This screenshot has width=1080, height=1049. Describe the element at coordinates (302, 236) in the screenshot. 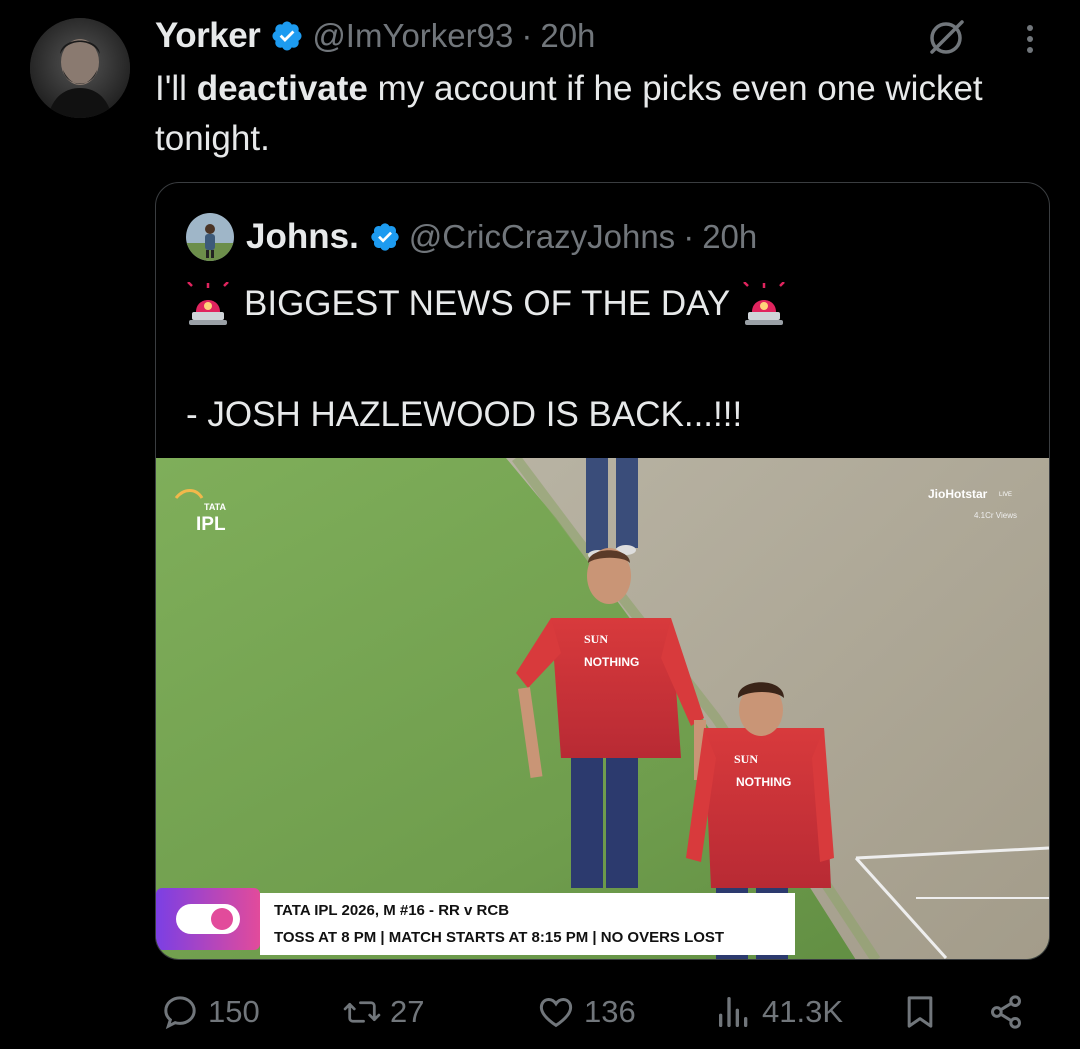

I see `quoted-author-name: Johns.` at that location.